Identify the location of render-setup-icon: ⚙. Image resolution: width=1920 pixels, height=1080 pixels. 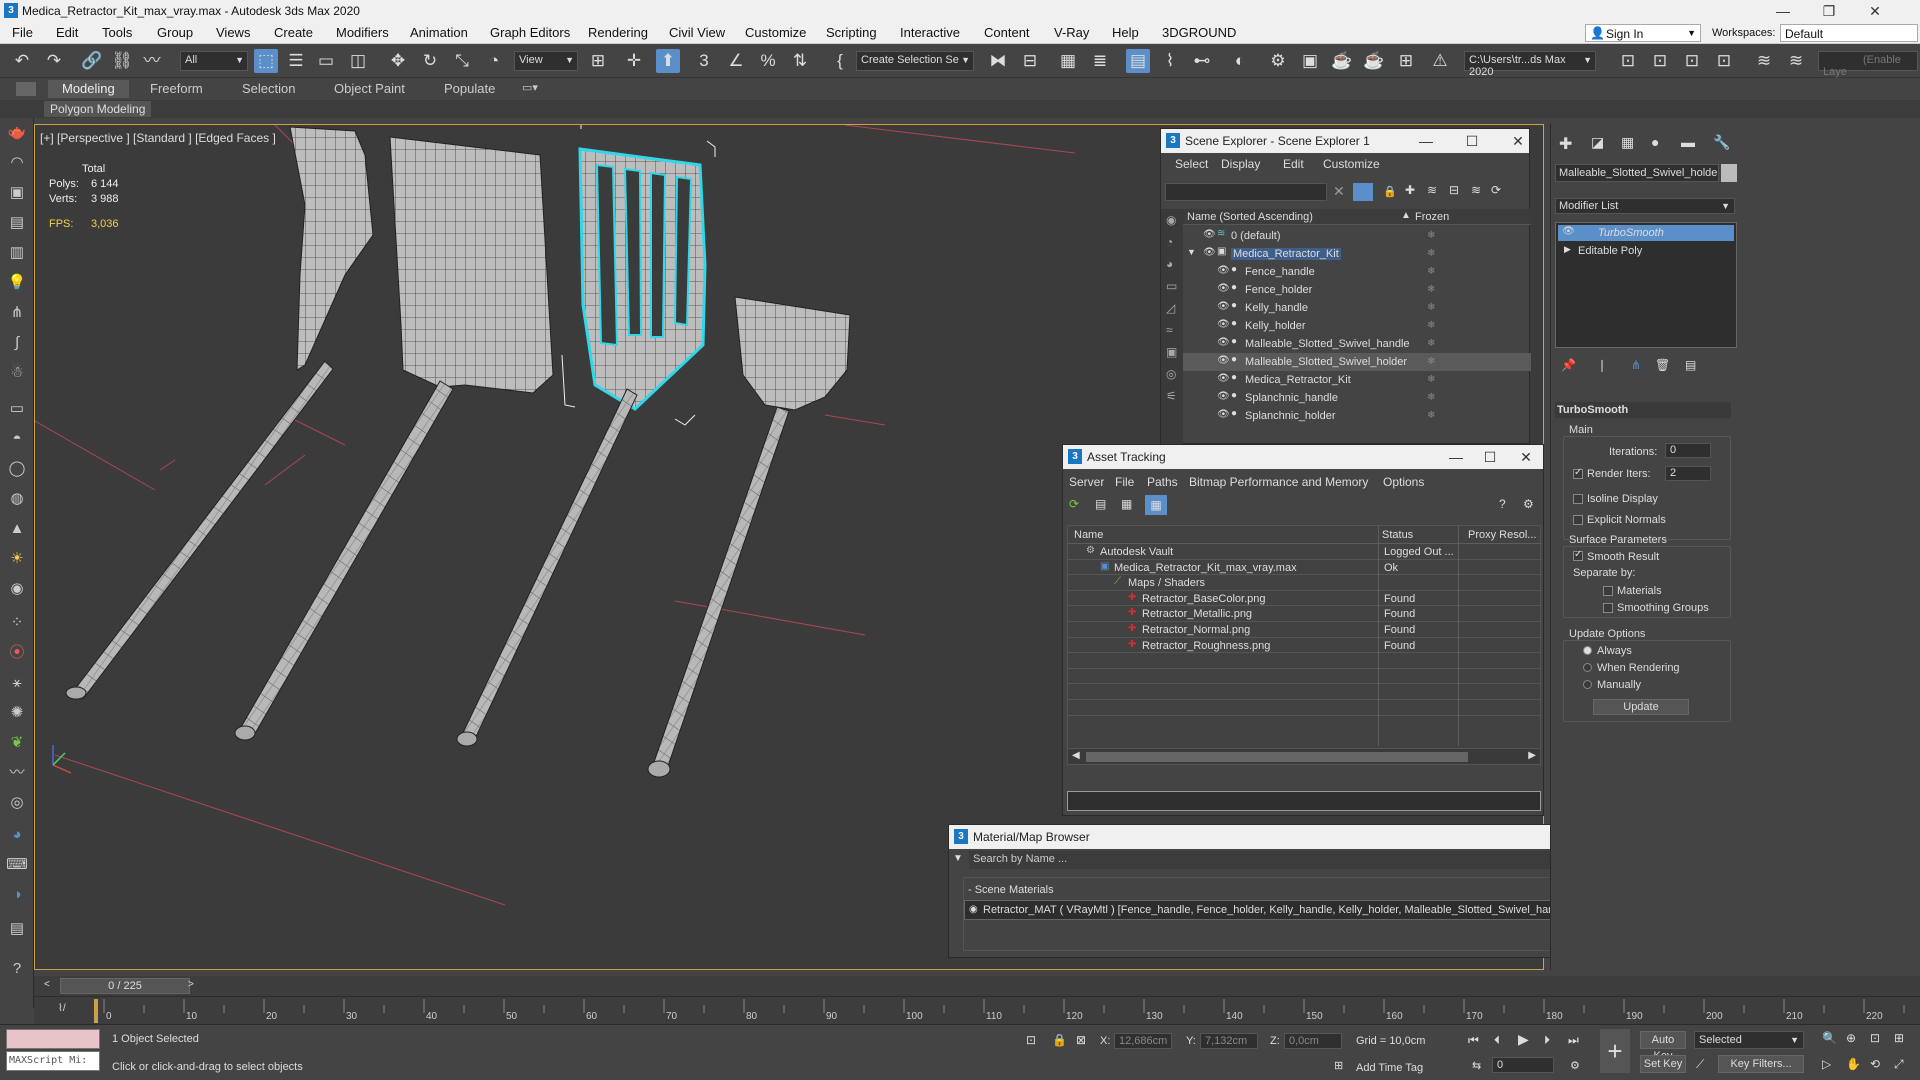
(1278, 61).